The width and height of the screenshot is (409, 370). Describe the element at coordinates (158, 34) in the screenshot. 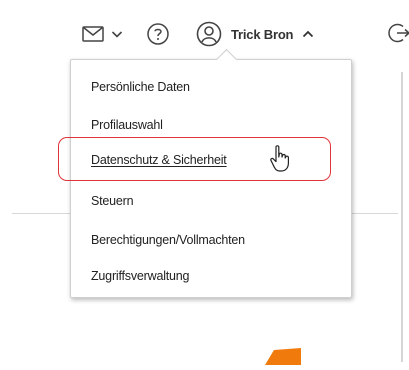

I see `help-icon` at that location.